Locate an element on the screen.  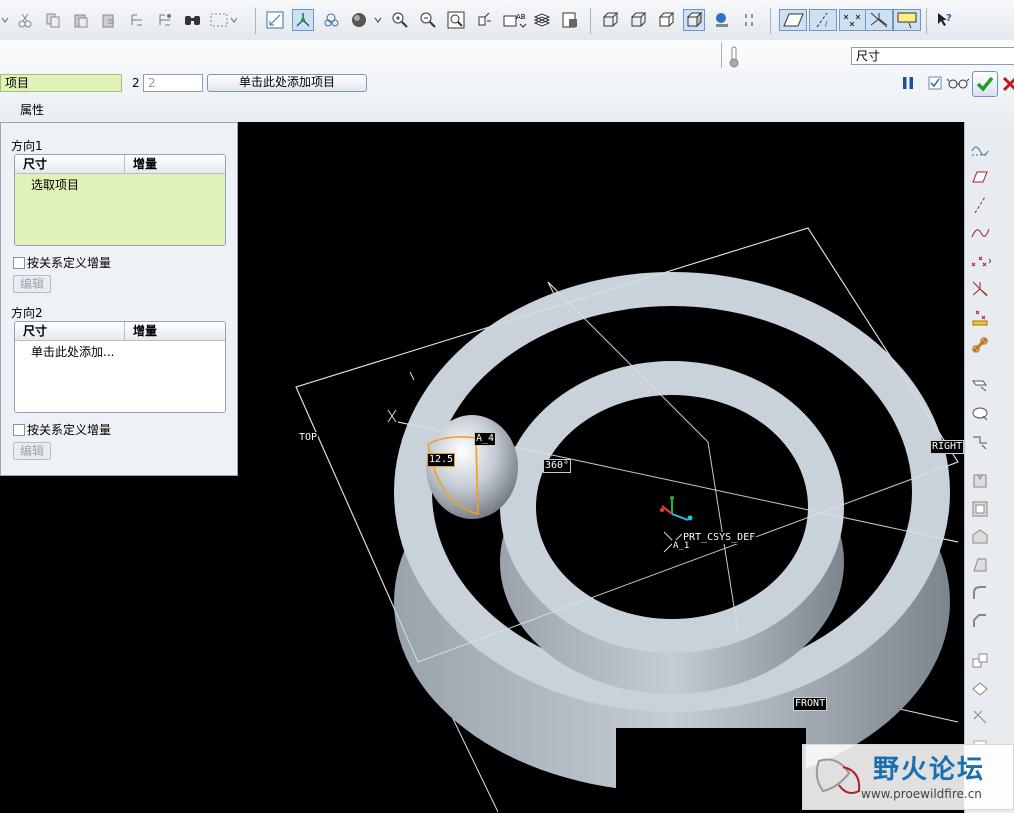
watermark-brand: 野火论坛 is located at coordinates (929, 770).